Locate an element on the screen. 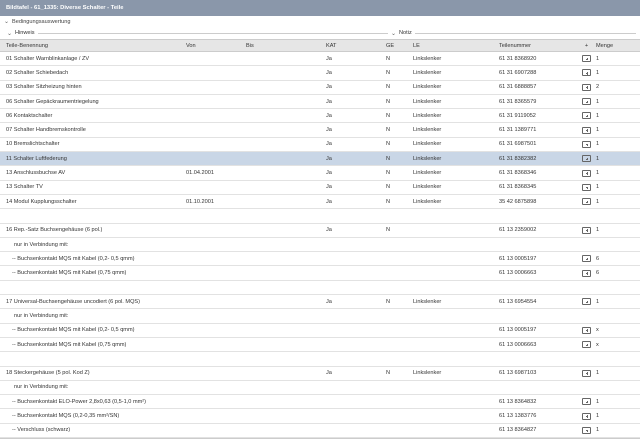 The height and width of the screenshot is (442, 640). table-row: -- Verschluss (schwarz) 61 13 8364827 1 is located at coordinates (320, 431).